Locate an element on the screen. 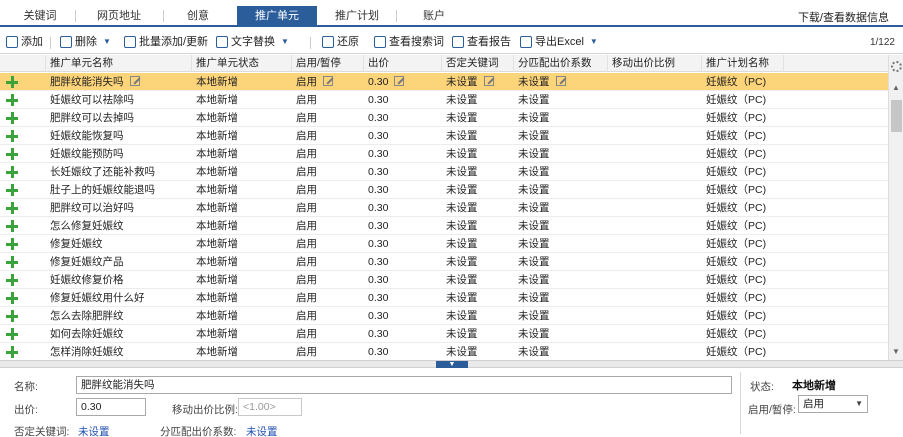 The image size is (903, 437). table-row: 肥胖纹可以治好吗 本地新增 启用 0.30 未设置 未设置 妊娠纹（PC) is located at coordinates (444, 208).